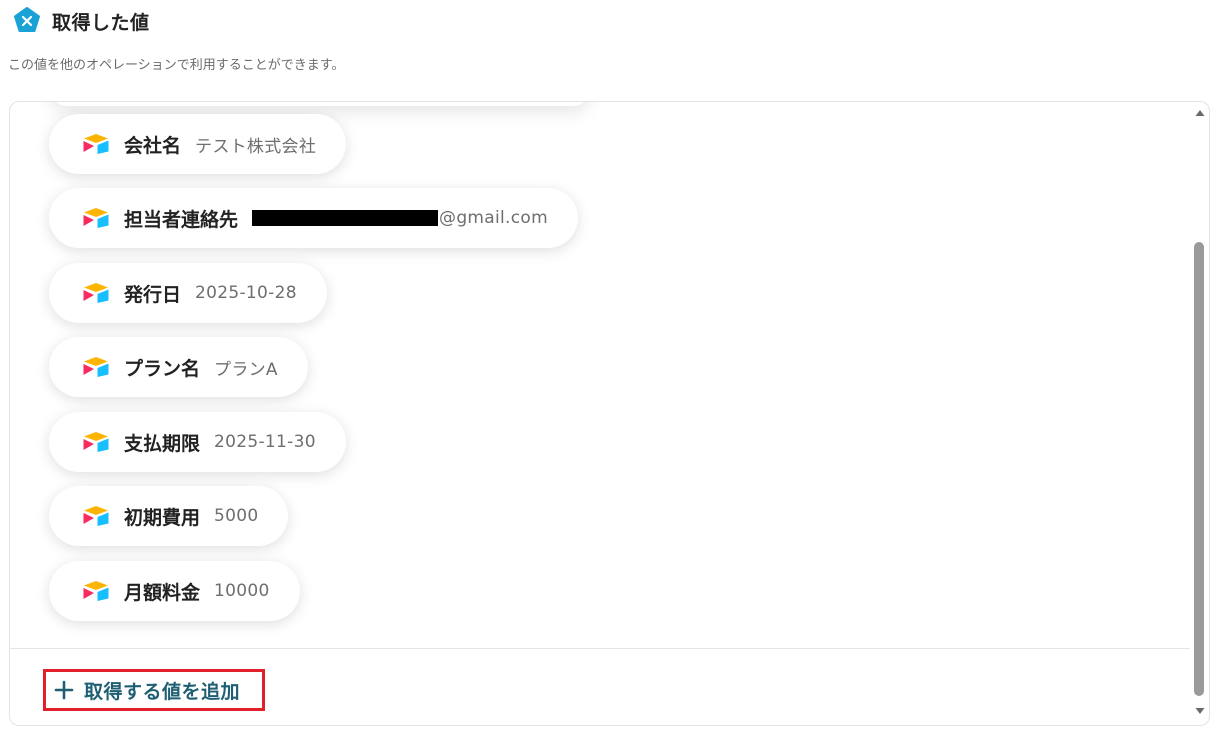  What do you see at coordinates (320, 104) in the screenshot?
I see `scrolled-item-shadow` at bounding box center [320, 104].